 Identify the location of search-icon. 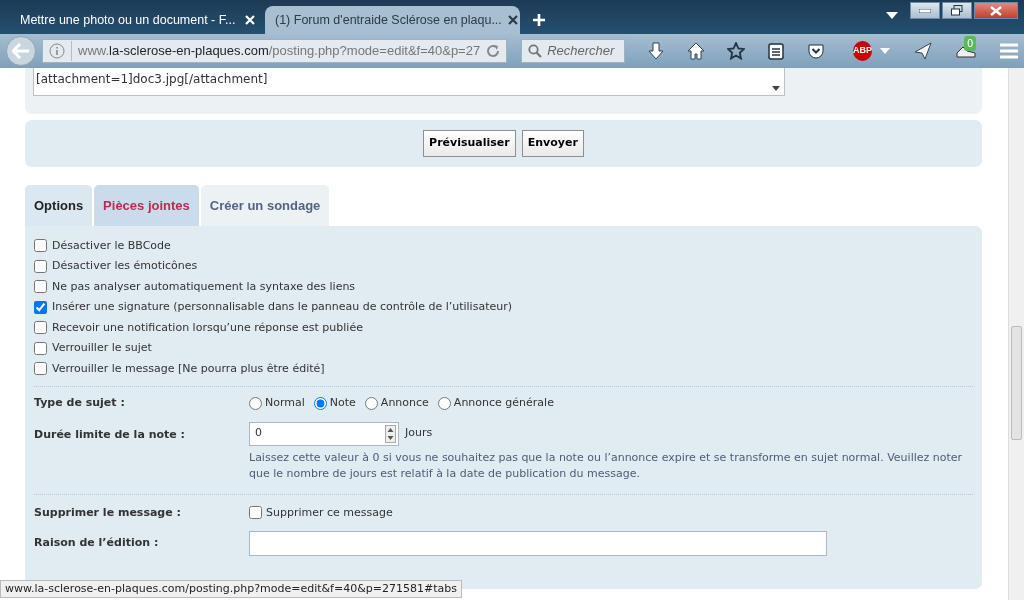
(535, 51).